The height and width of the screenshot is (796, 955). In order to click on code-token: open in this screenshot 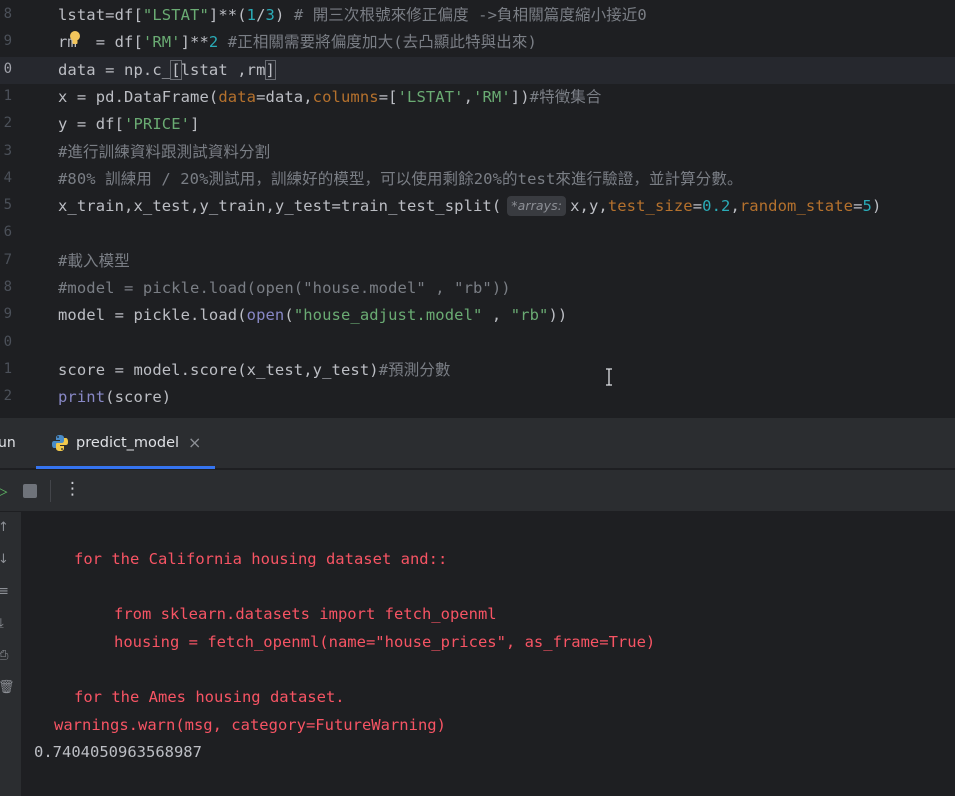, I will do `click(265, 315)`.